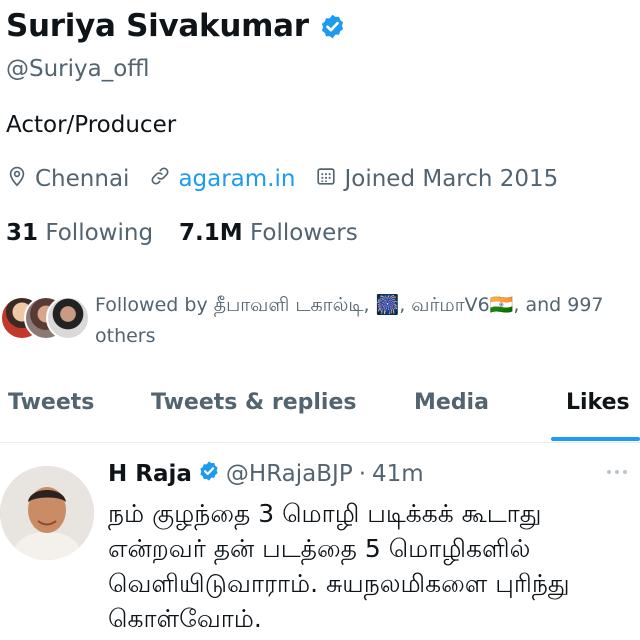 This screenshot has width=640, height=640. I want to click on tab-tweets: Tweets, so click(51, 402).